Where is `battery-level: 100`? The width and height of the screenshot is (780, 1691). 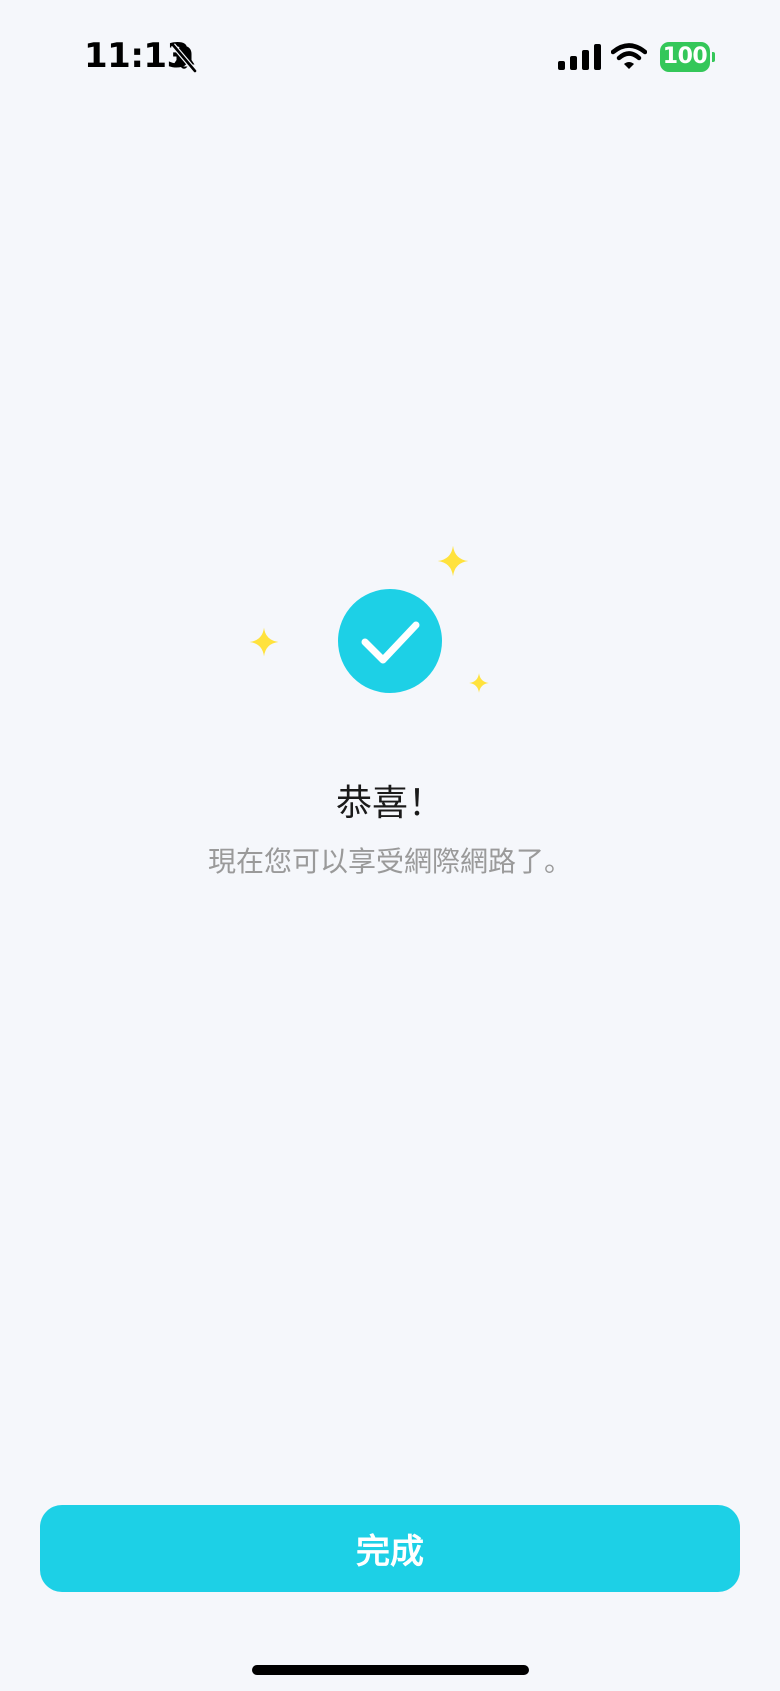
battery-level: 100 is located at coordinates (685, 57).